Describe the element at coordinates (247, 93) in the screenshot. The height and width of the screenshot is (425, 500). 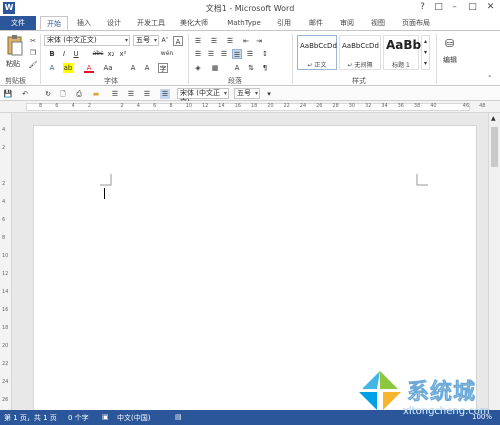
I see `qat-size-combo: 五号 ▾` at that location.